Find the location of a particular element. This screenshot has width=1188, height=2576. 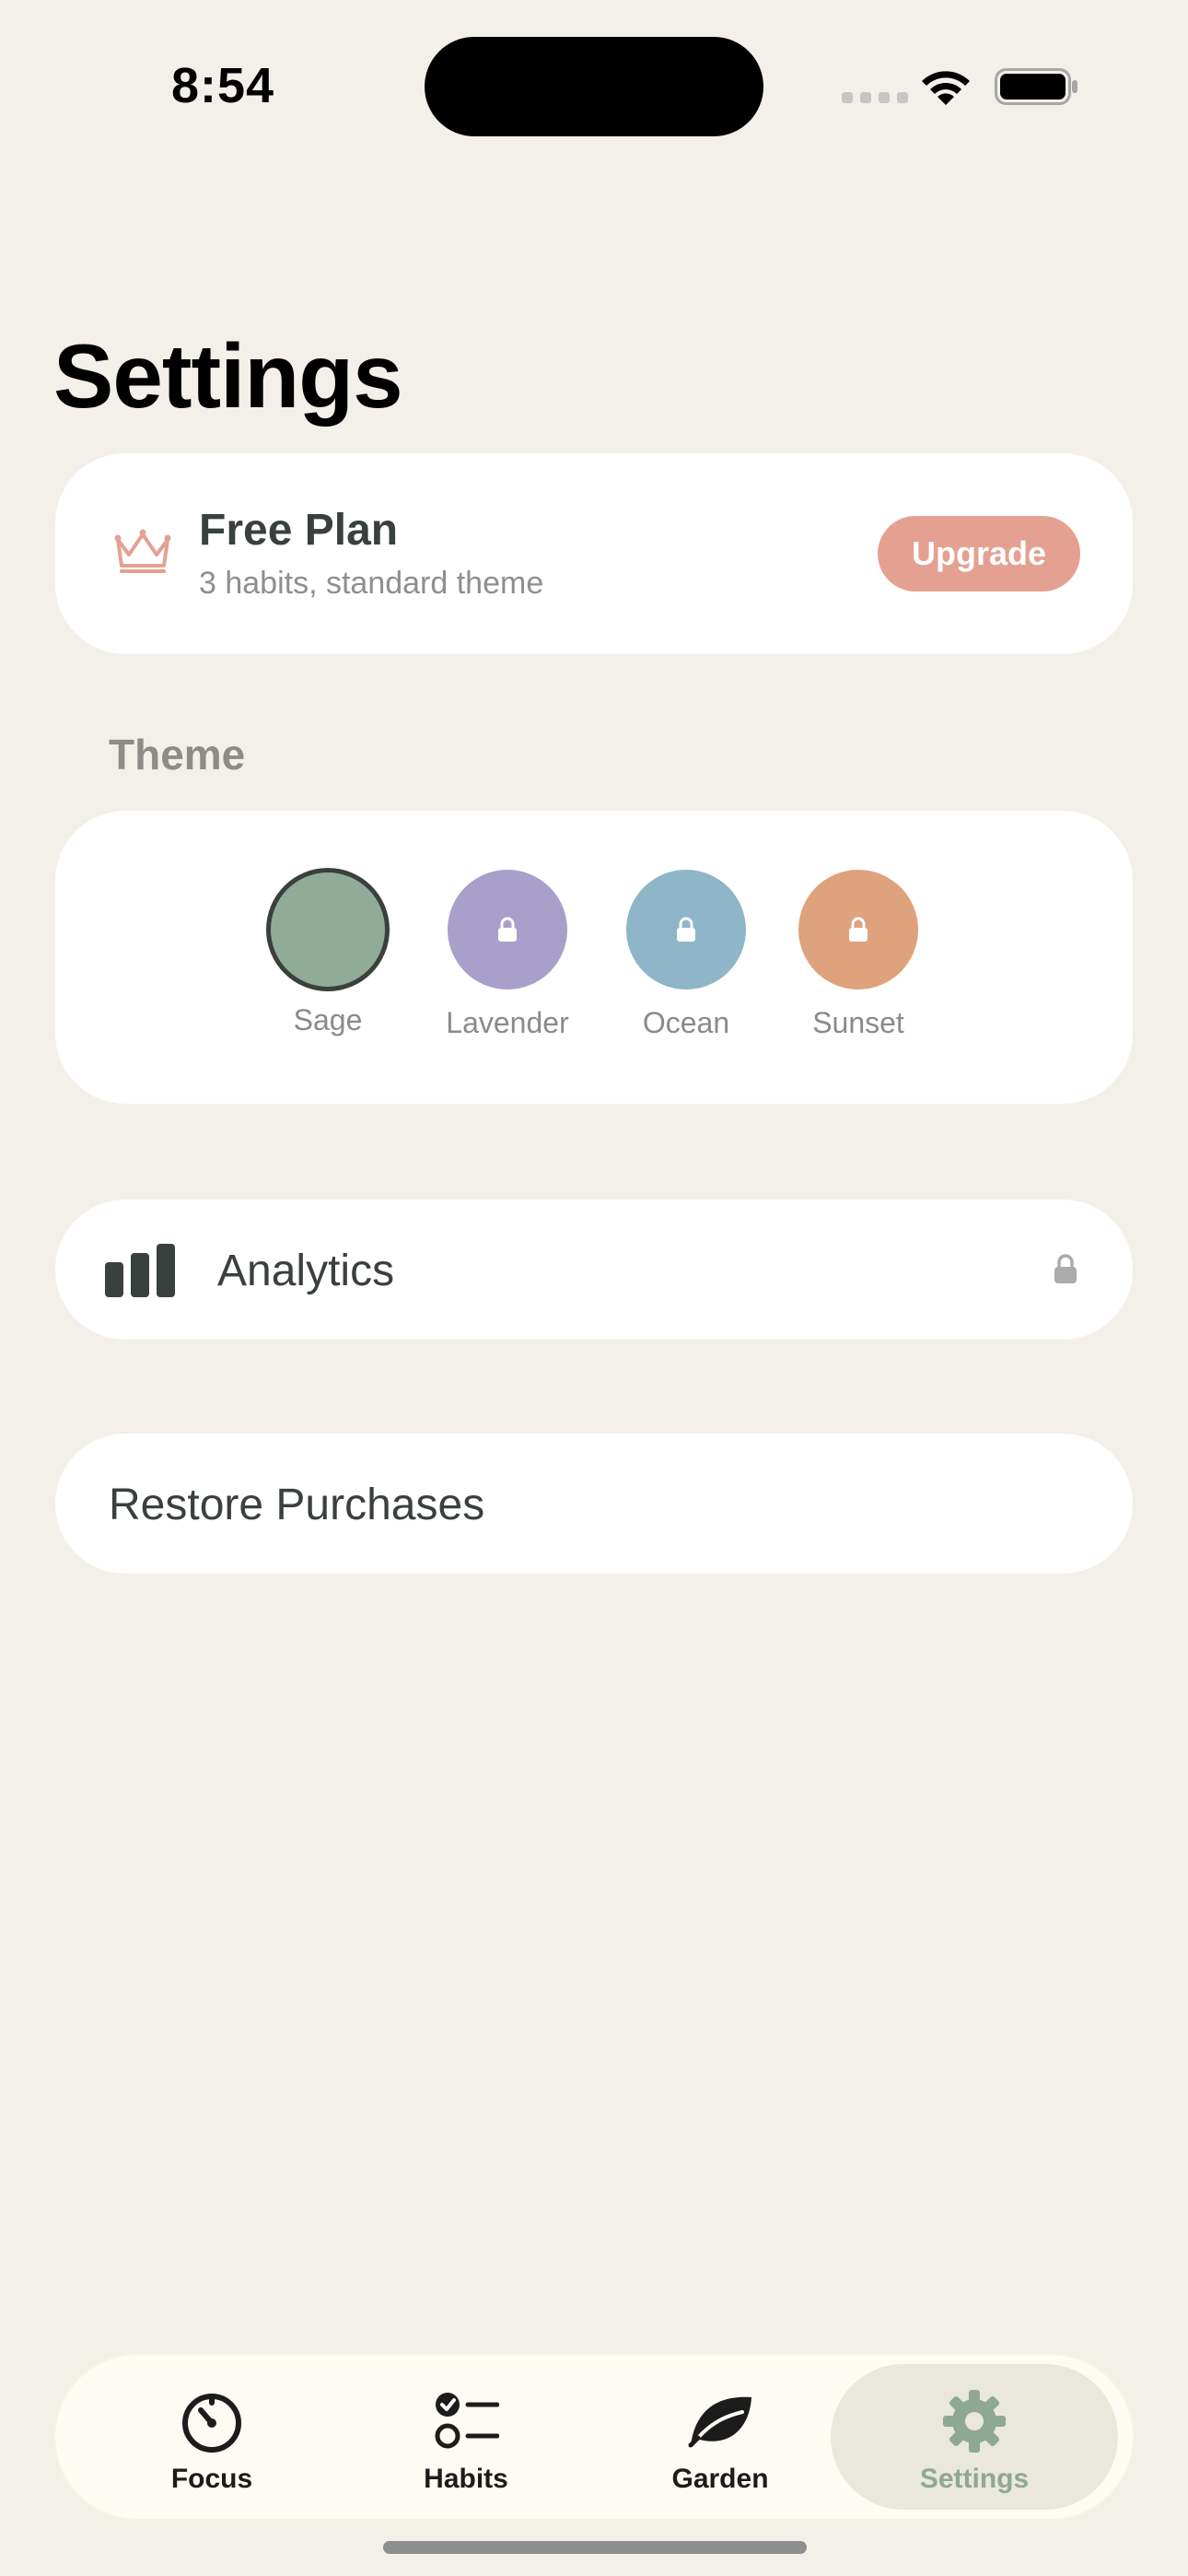

restore-purchases-button: Restore Purchases is located at coordinates (594, 1504).